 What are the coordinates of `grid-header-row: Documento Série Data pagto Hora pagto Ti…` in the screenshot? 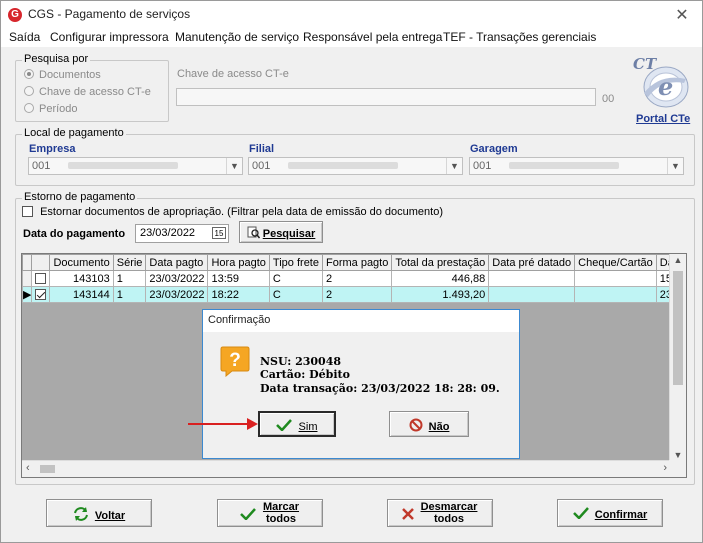 It's located at (354, 262).